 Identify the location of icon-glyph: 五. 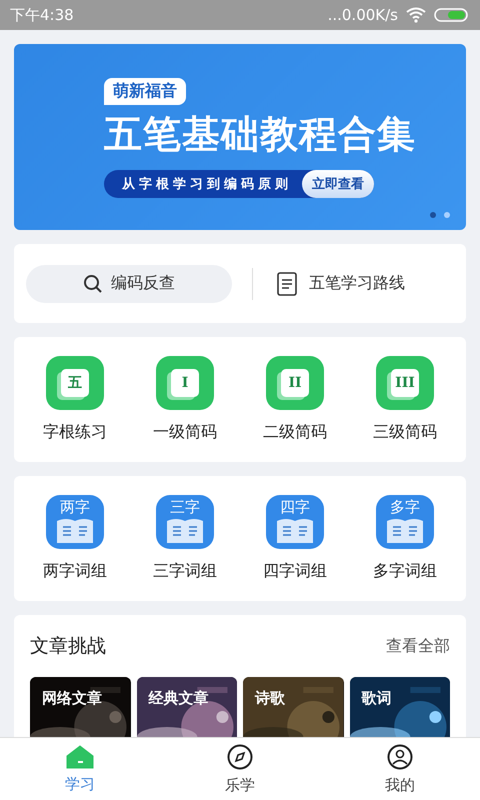
(75, 383).